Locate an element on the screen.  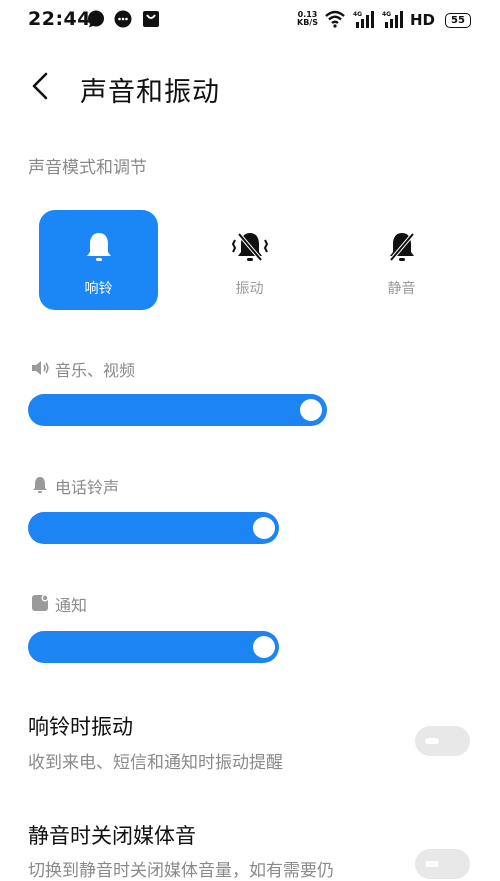
mute-media-title: 静音时关闭媒体音 is located at coordinates (112, 836).